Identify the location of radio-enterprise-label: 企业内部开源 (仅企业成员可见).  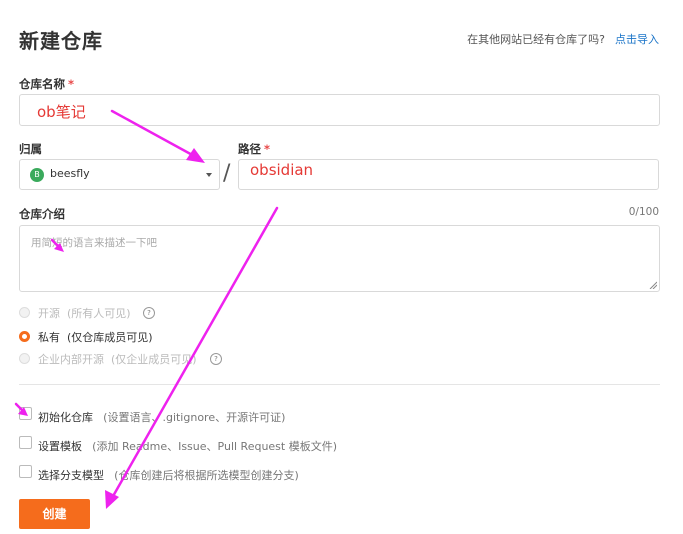
(117, 359).